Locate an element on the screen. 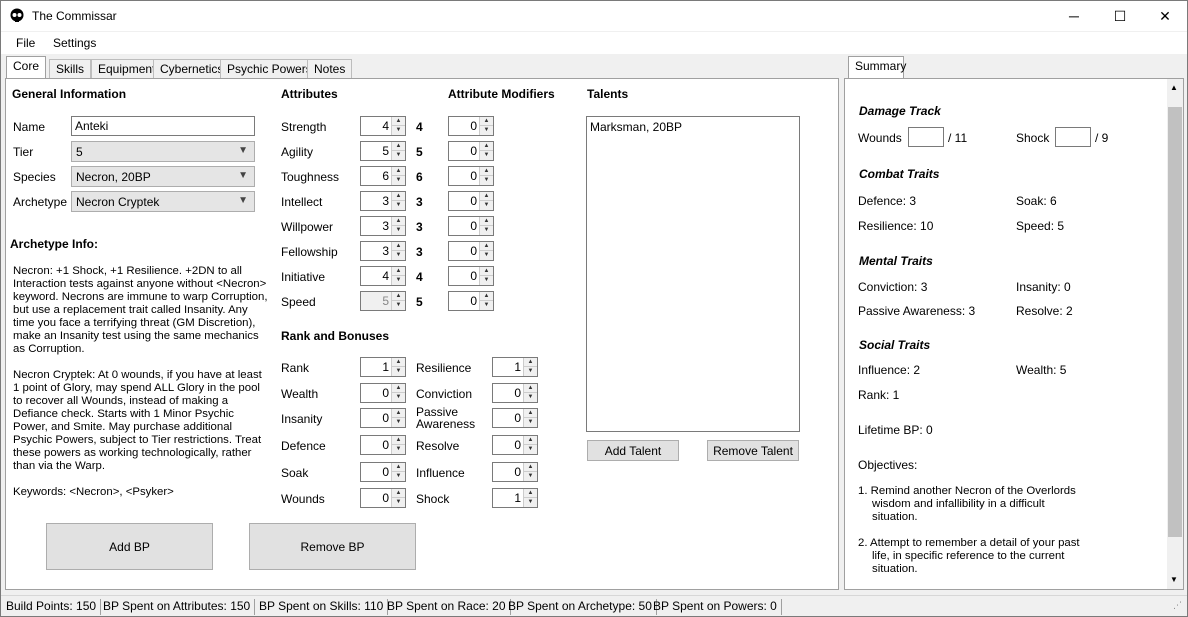  tab-psychic-powers: Psychic Powers is located at coordinates (269, 68).